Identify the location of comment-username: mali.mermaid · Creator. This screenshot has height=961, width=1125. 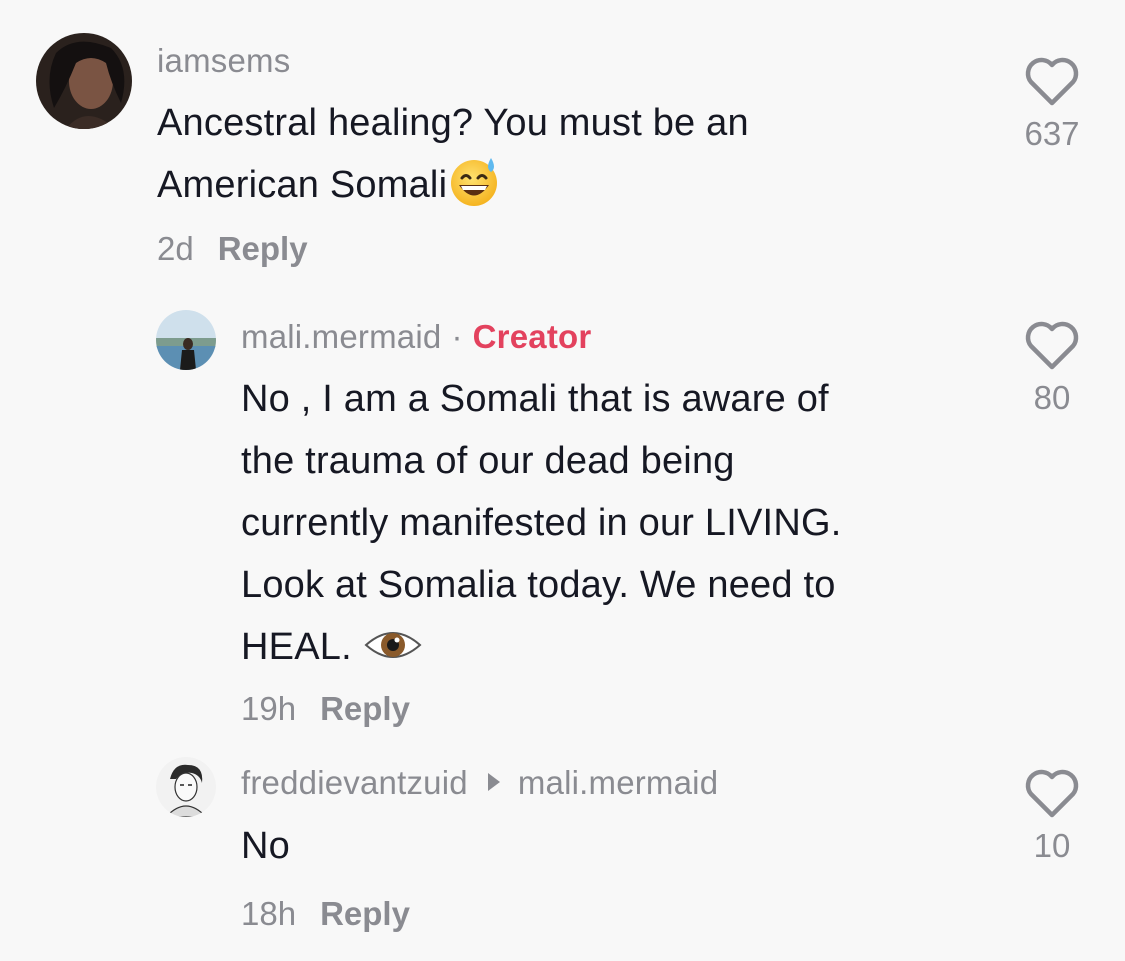
(416, 337).